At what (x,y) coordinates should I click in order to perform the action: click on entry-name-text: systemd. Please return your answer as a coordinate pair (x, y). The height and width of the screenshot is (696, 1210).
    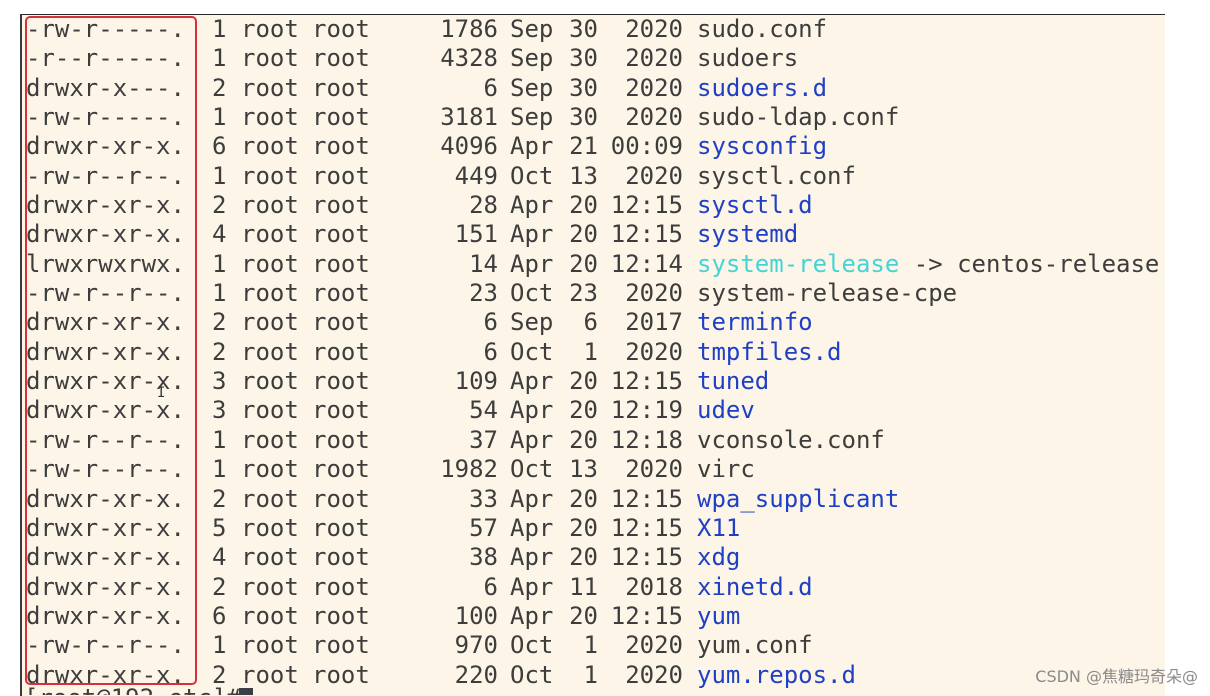
    Looking at the image, I should click on (747, 234).